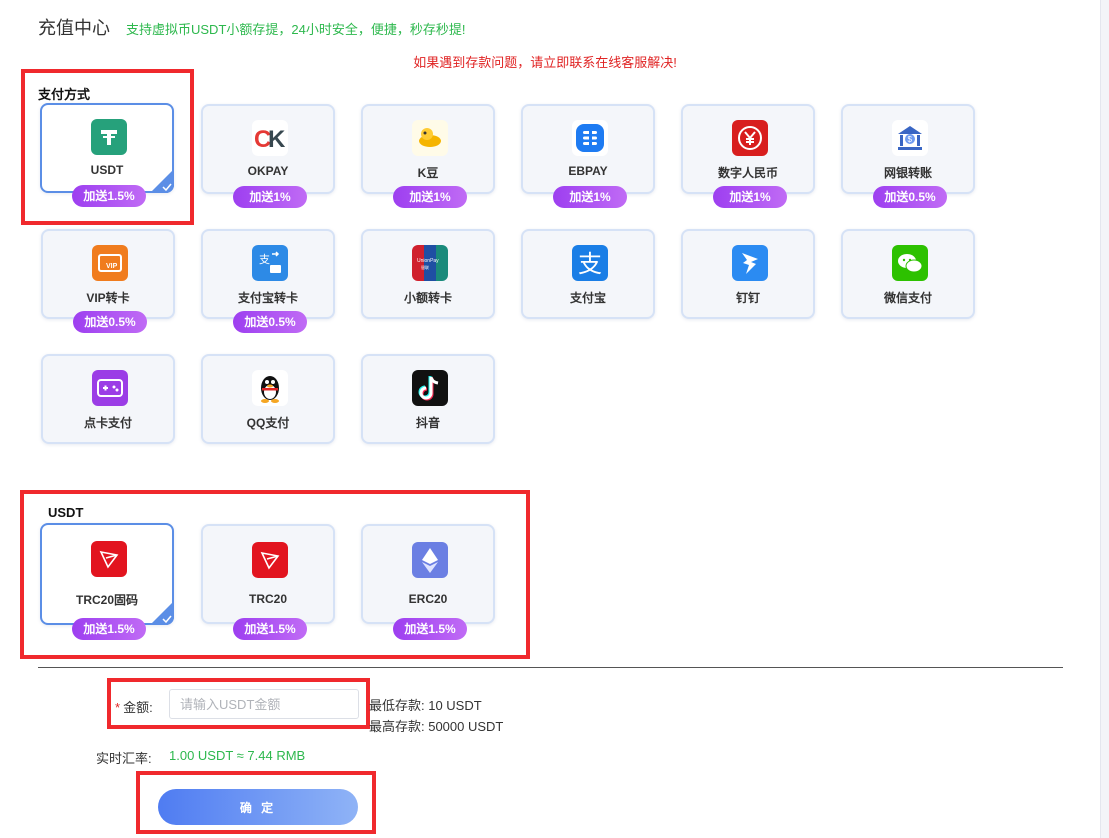 This screenshot has height=838, width=1109. I want to click on svg-text: K, so click(277, 139).